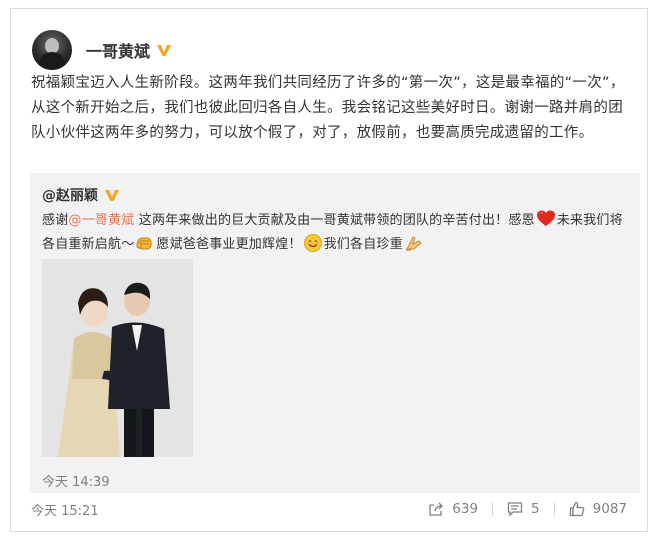  I want to click on mention-link: @一哥黄斌, so click(101, 220).